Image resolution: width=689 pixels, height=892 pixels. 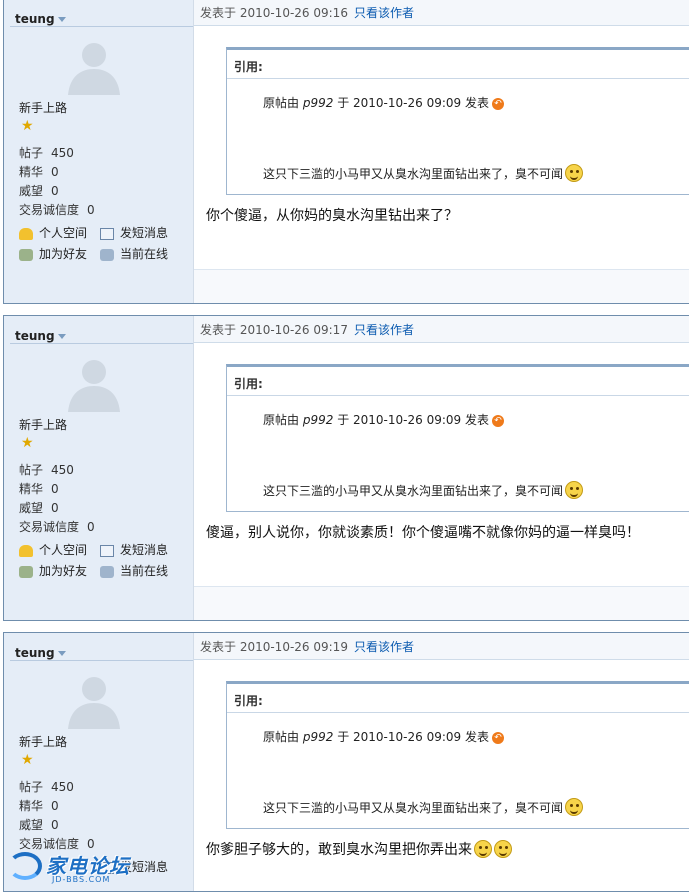 What do you see at coordinates (423, 533) in the screenshot?
I see `post-message: 傻逼，别人说你，你就谈素质！你个傻逼嘴不就像你妈的逼一样臭吗！` at bounding box center [423, 533].